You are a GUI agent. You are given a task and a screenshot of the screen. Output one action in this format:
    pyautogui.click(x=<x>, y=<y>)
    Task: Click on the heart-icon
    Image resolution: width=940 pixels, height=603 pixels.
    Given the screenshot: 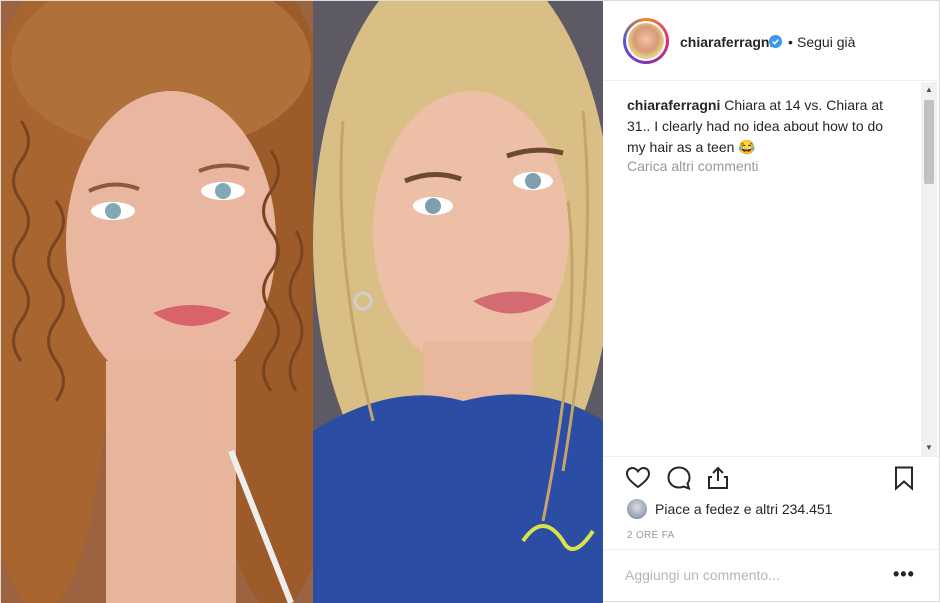 What is the action you would take?
    pyautogui.click(x=638, y=478)
    